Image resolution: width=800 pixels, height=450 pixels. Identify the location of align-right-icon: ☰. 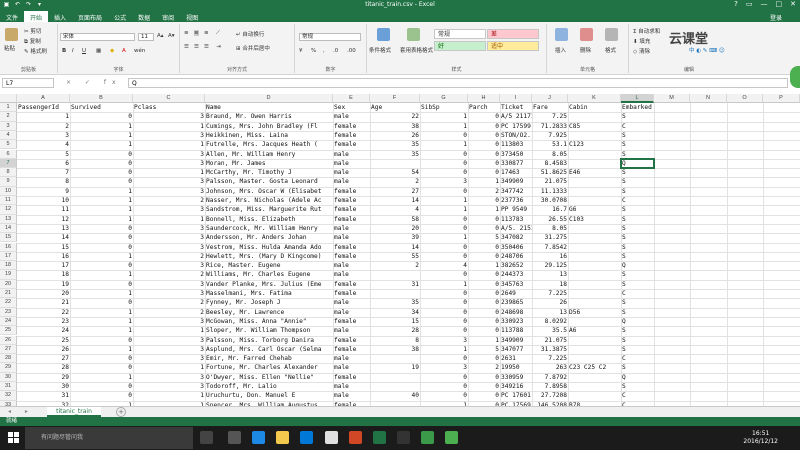
(206, 47).